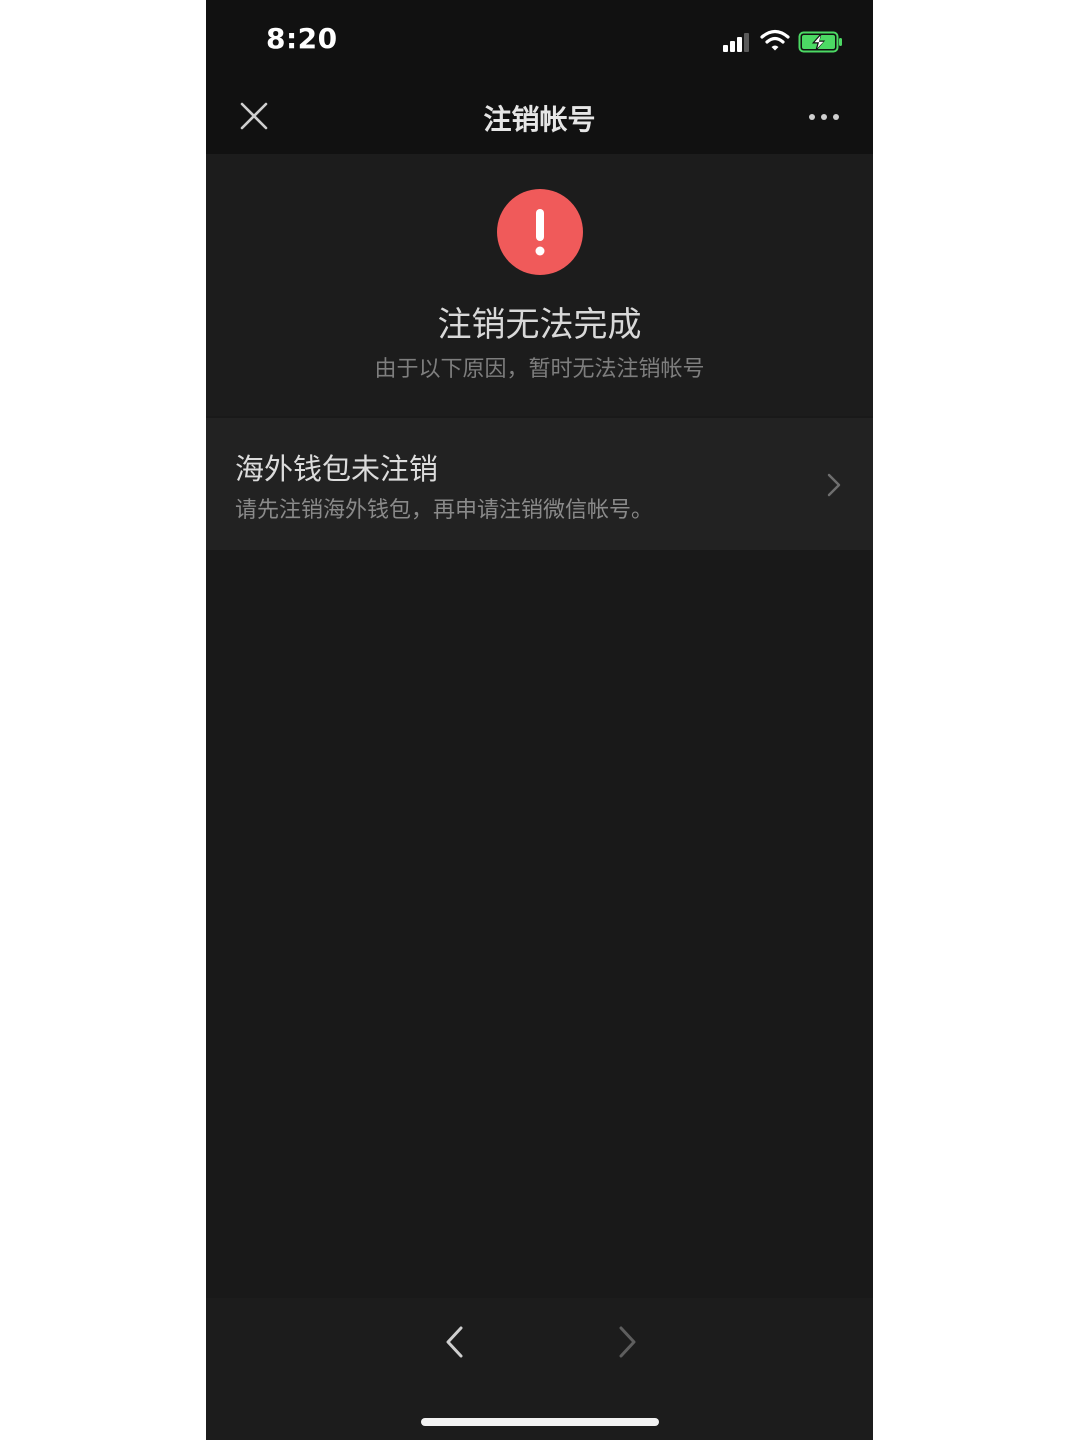 Image resolution: width=1080 pixels, height=1440 pixels. Describe the element at coordinates (539, 369) in the screenshot. I see `result-subtitle: 由于以下原因，暂时无法注销帐号` at that location.